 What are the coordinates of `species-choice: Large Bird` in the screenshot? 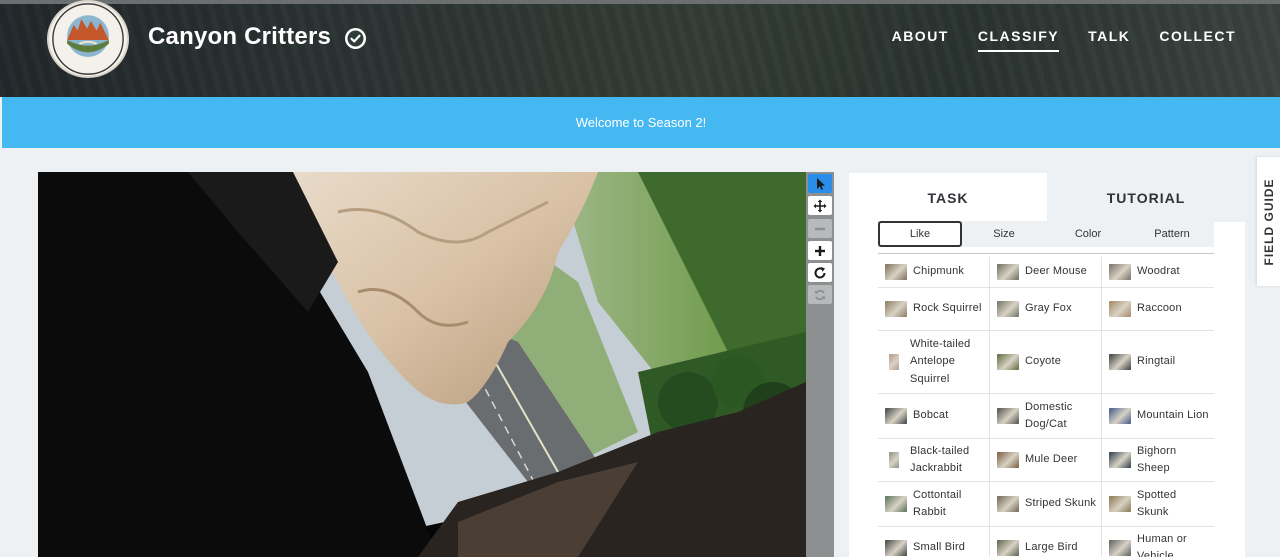 It's located at (1046, 542).